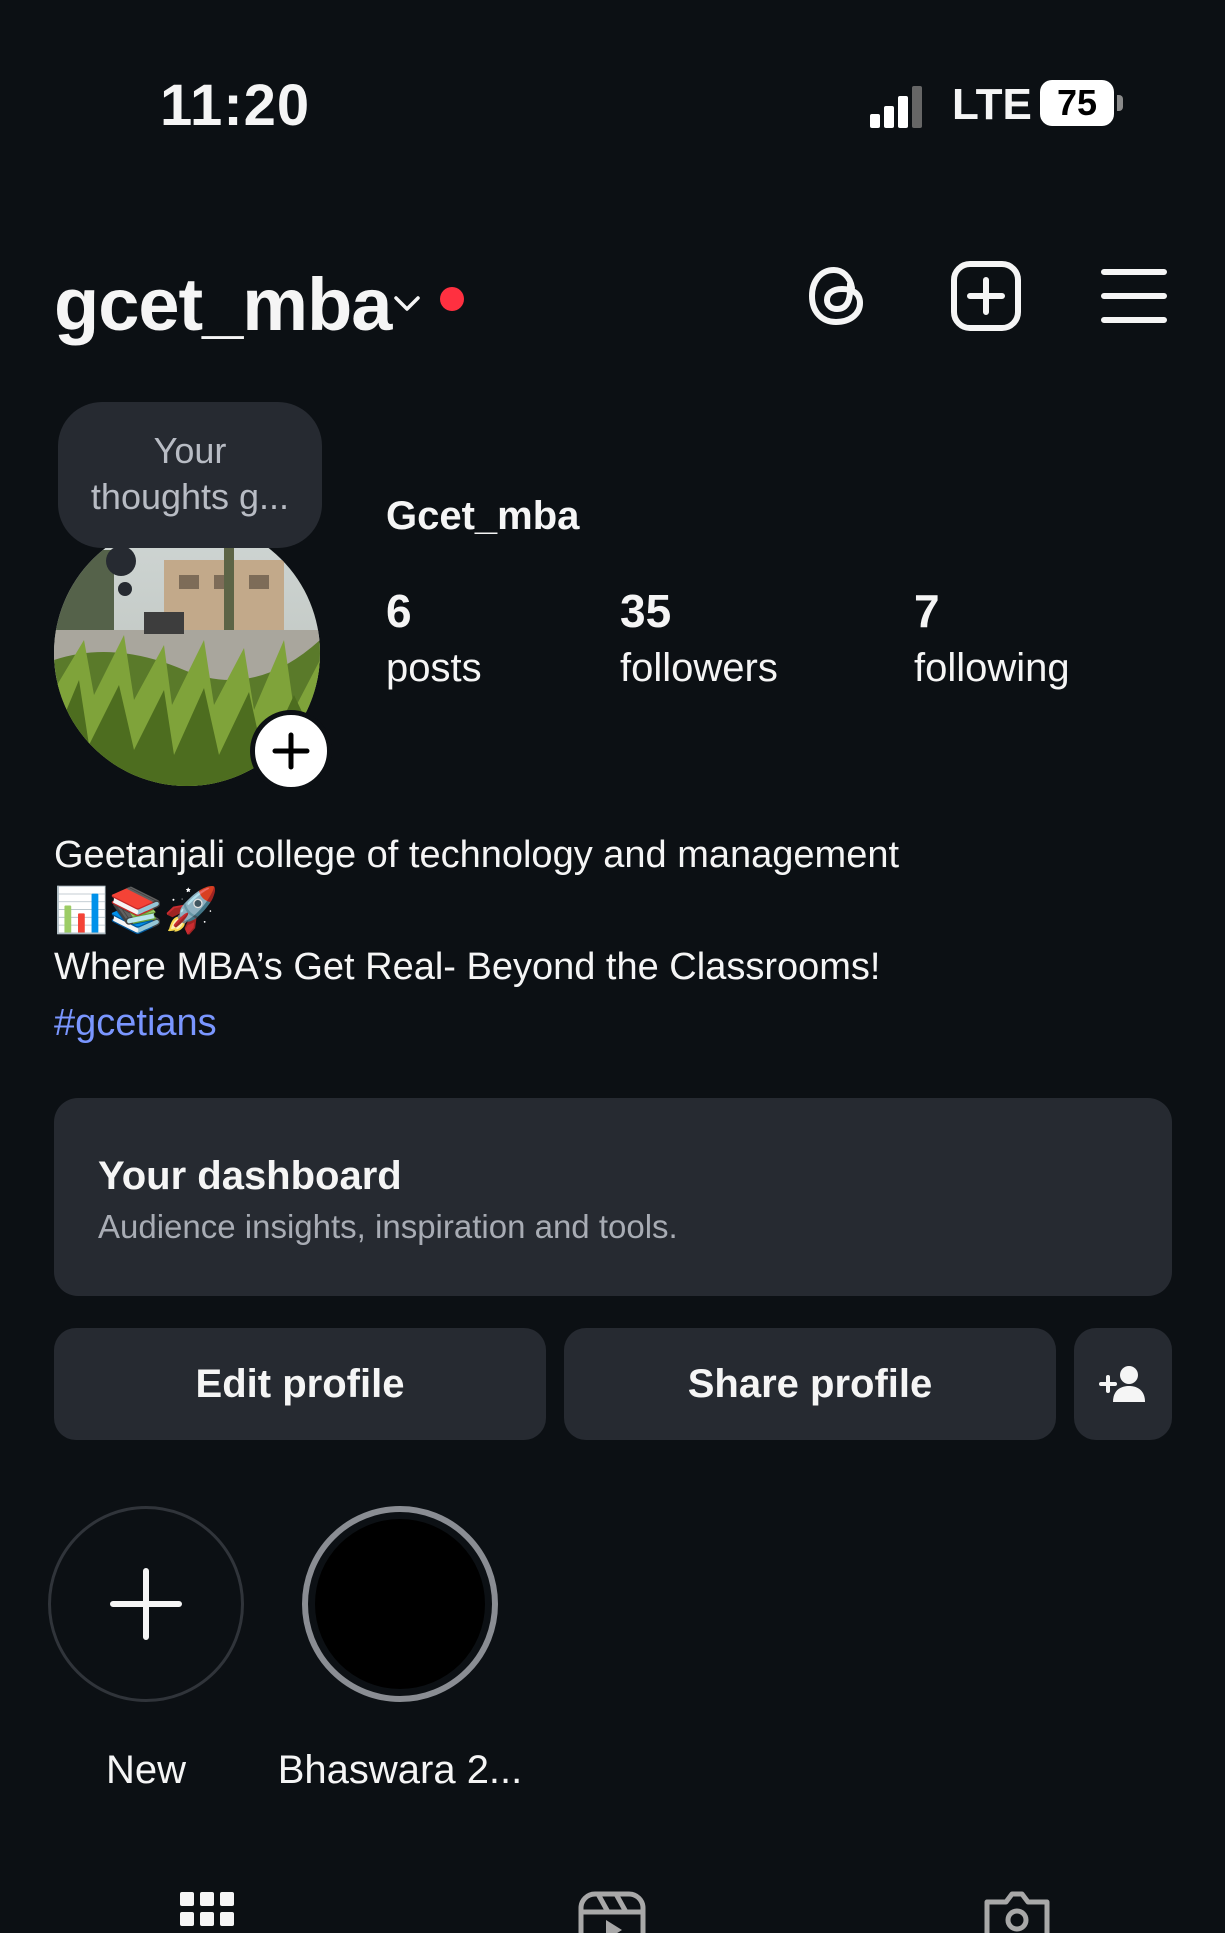 This screenshot has width=1225, height=1933. Describe the element at coordinates (992, 104) in the screenshot. I see `network-label: LTE` at that location.